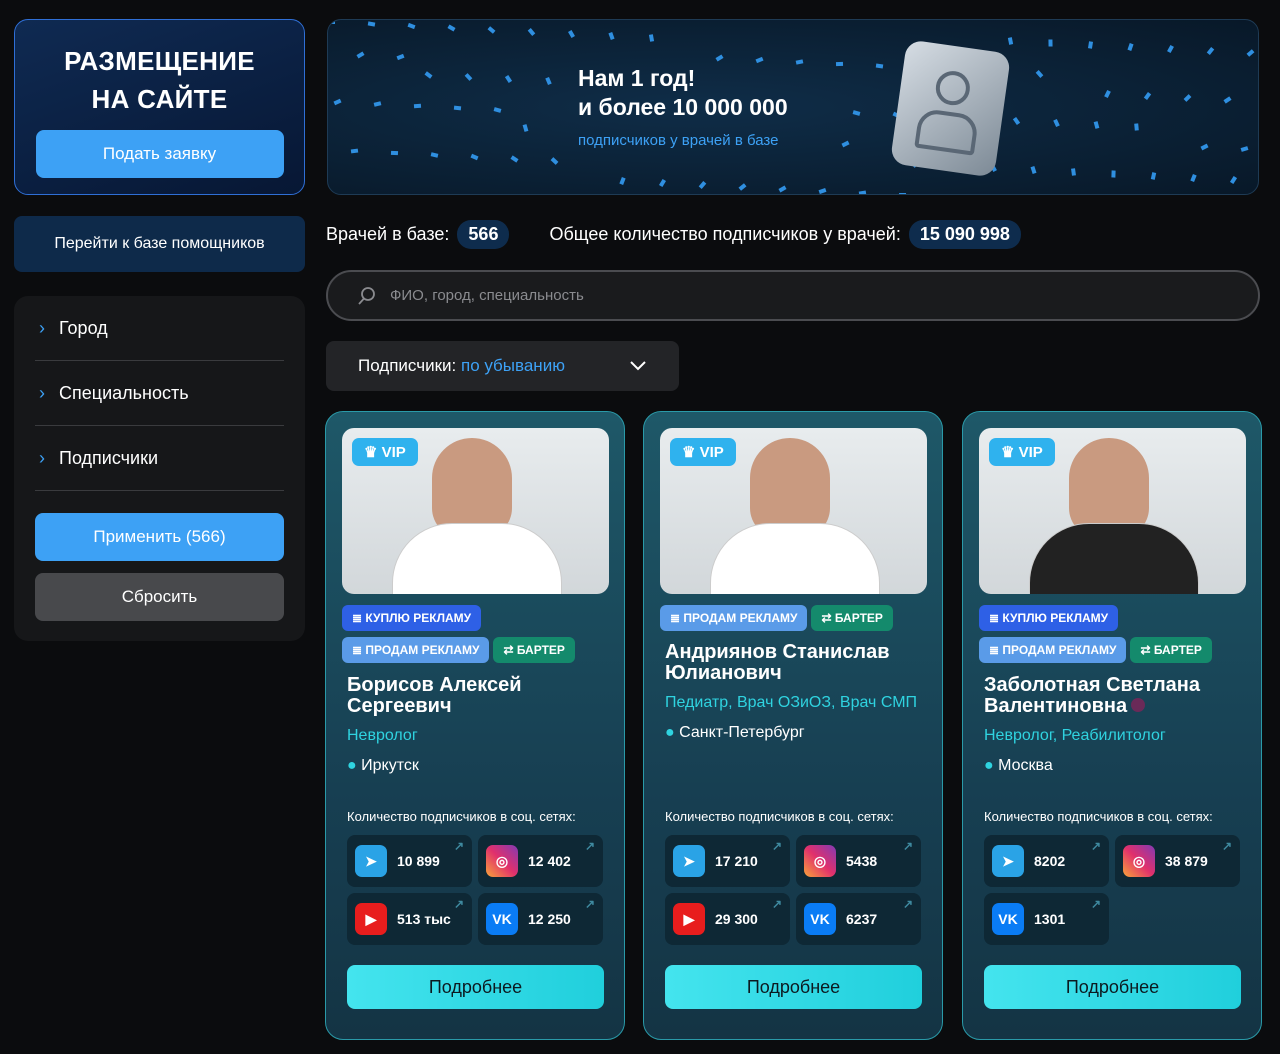 This screenshot has width=1280, height=1054. Describe the element at coordinates (1046, 919) in the screenshot. I see `social-vk: VK 1301 ↗` at that location.